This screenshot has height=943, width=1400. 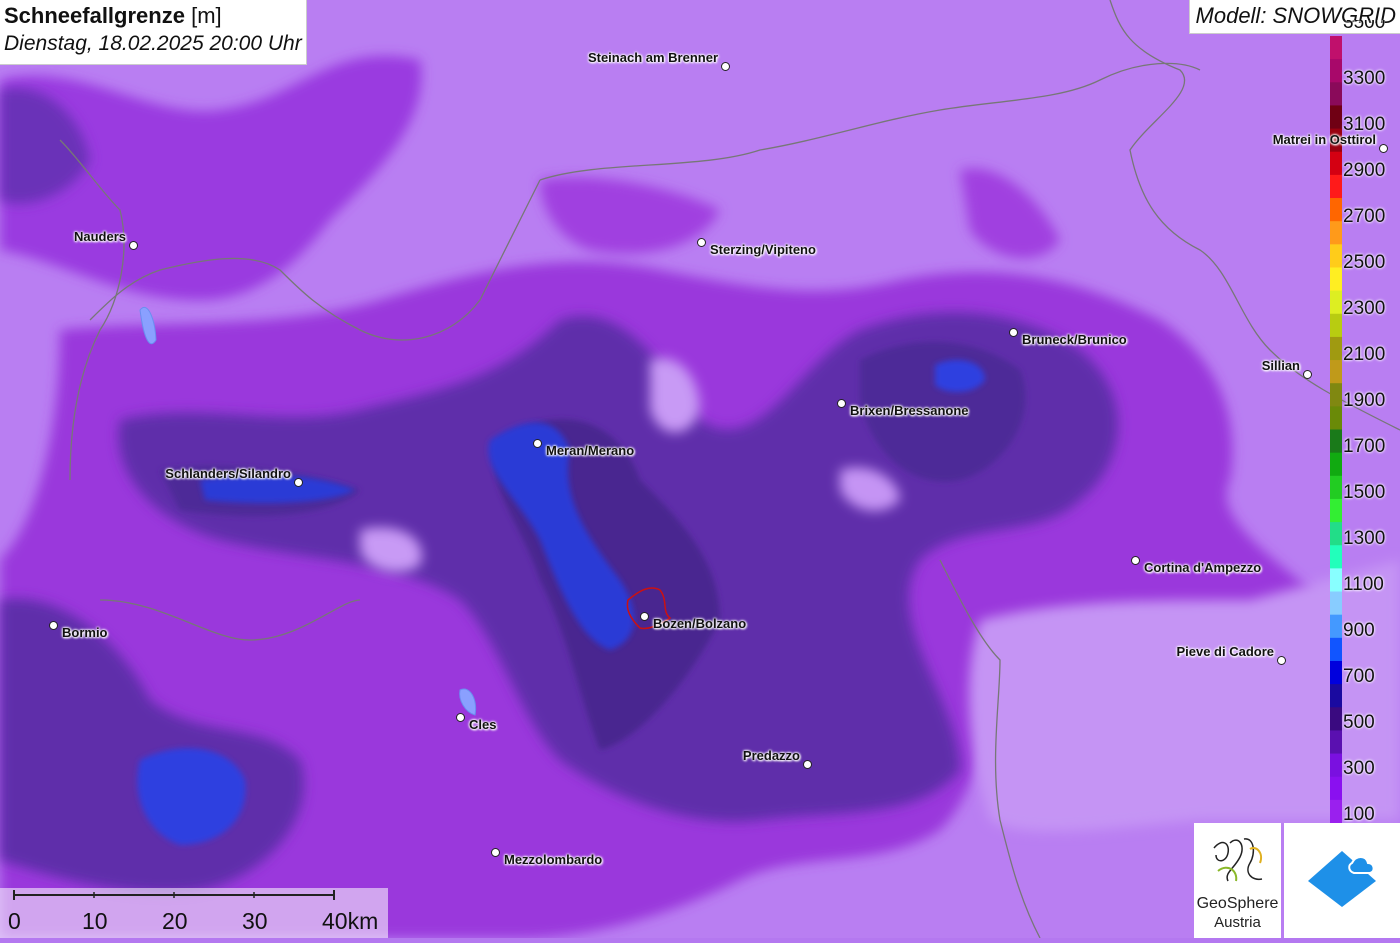 I want to click on legend-label: 1500, so click(x=1364, y=492).